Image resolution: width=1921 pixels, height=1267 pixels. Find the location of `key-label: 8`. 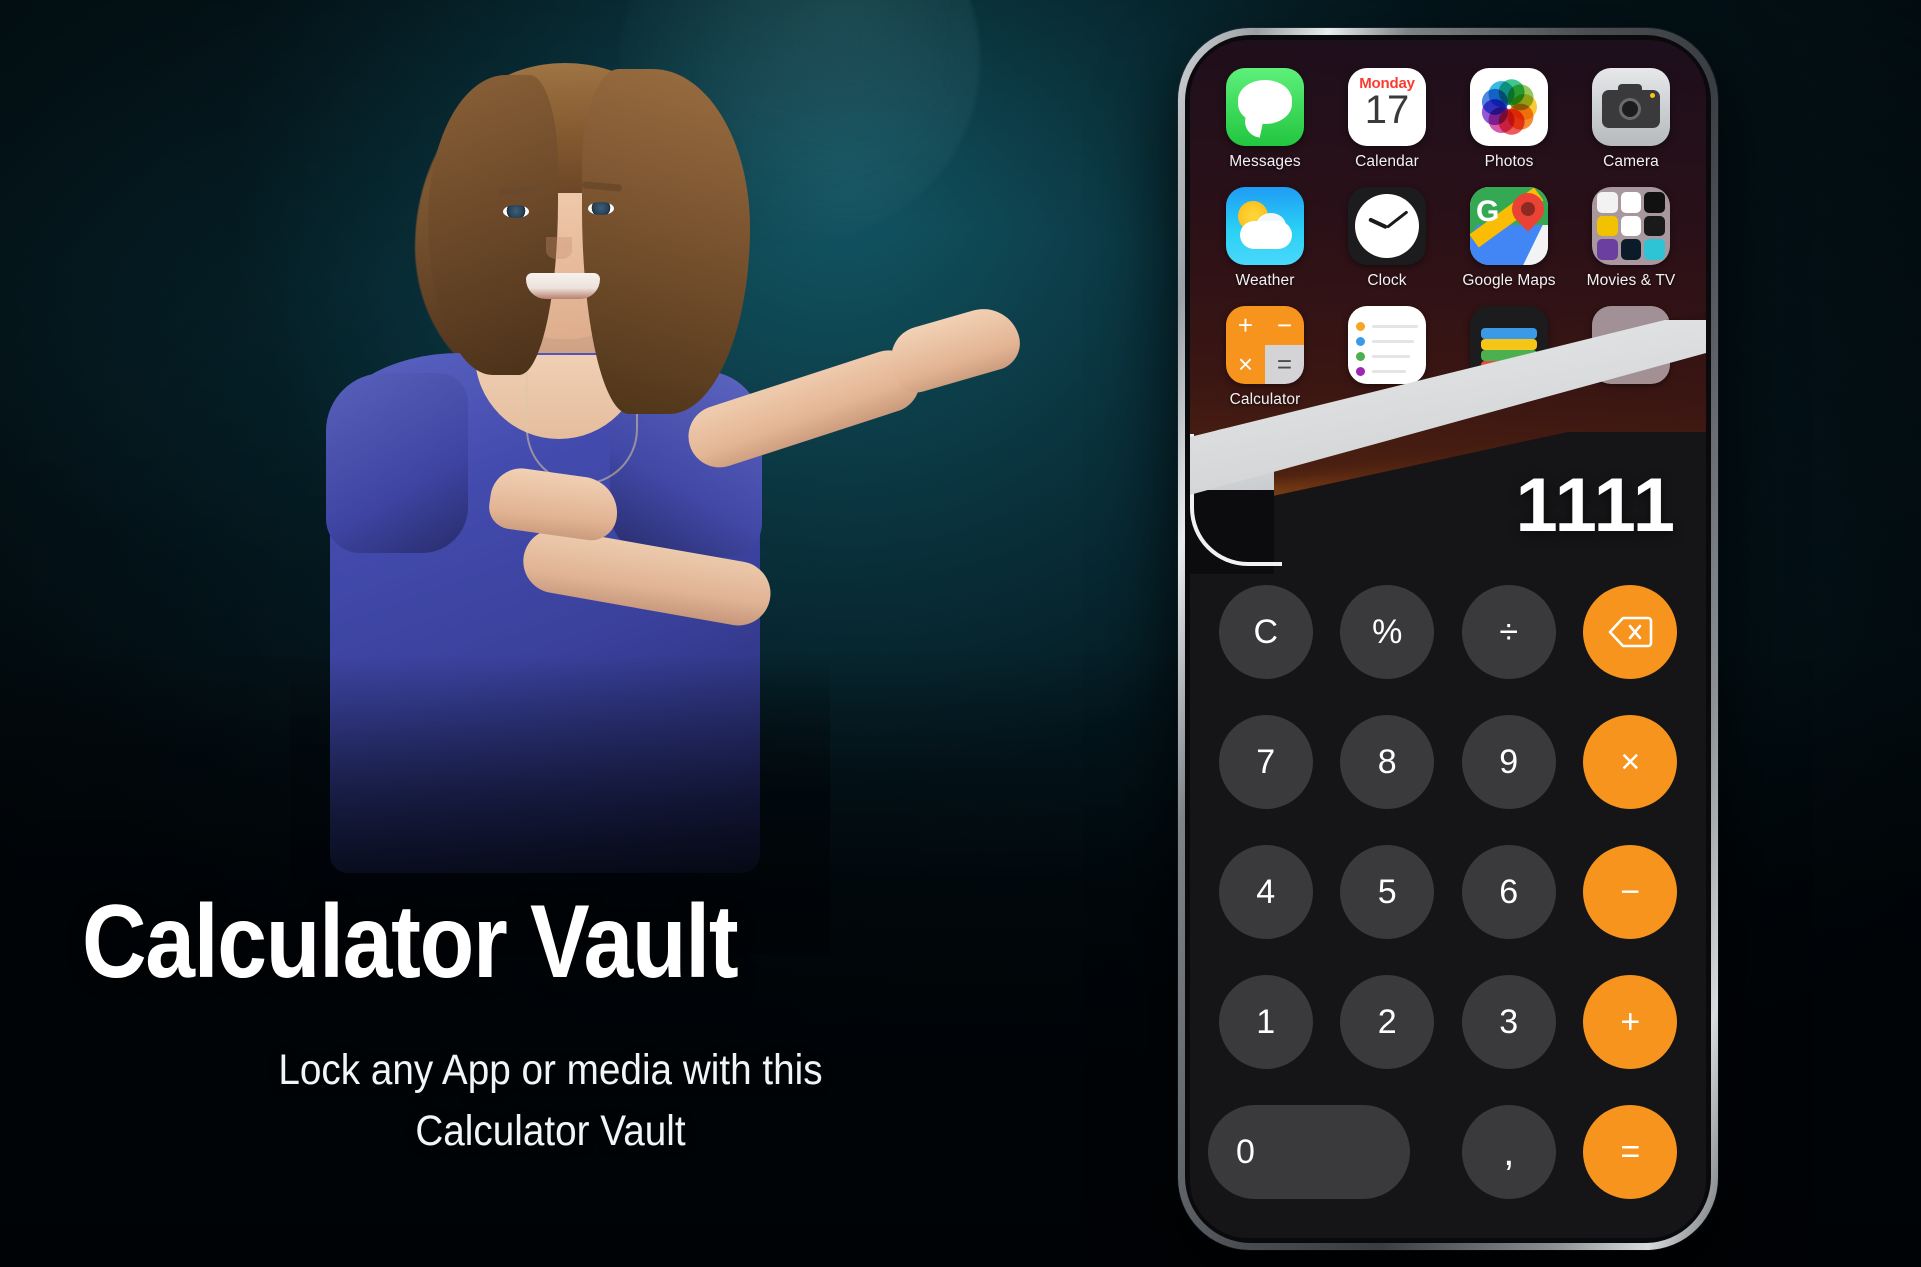

key-label: 8 is located at coordinates (1387, 761).